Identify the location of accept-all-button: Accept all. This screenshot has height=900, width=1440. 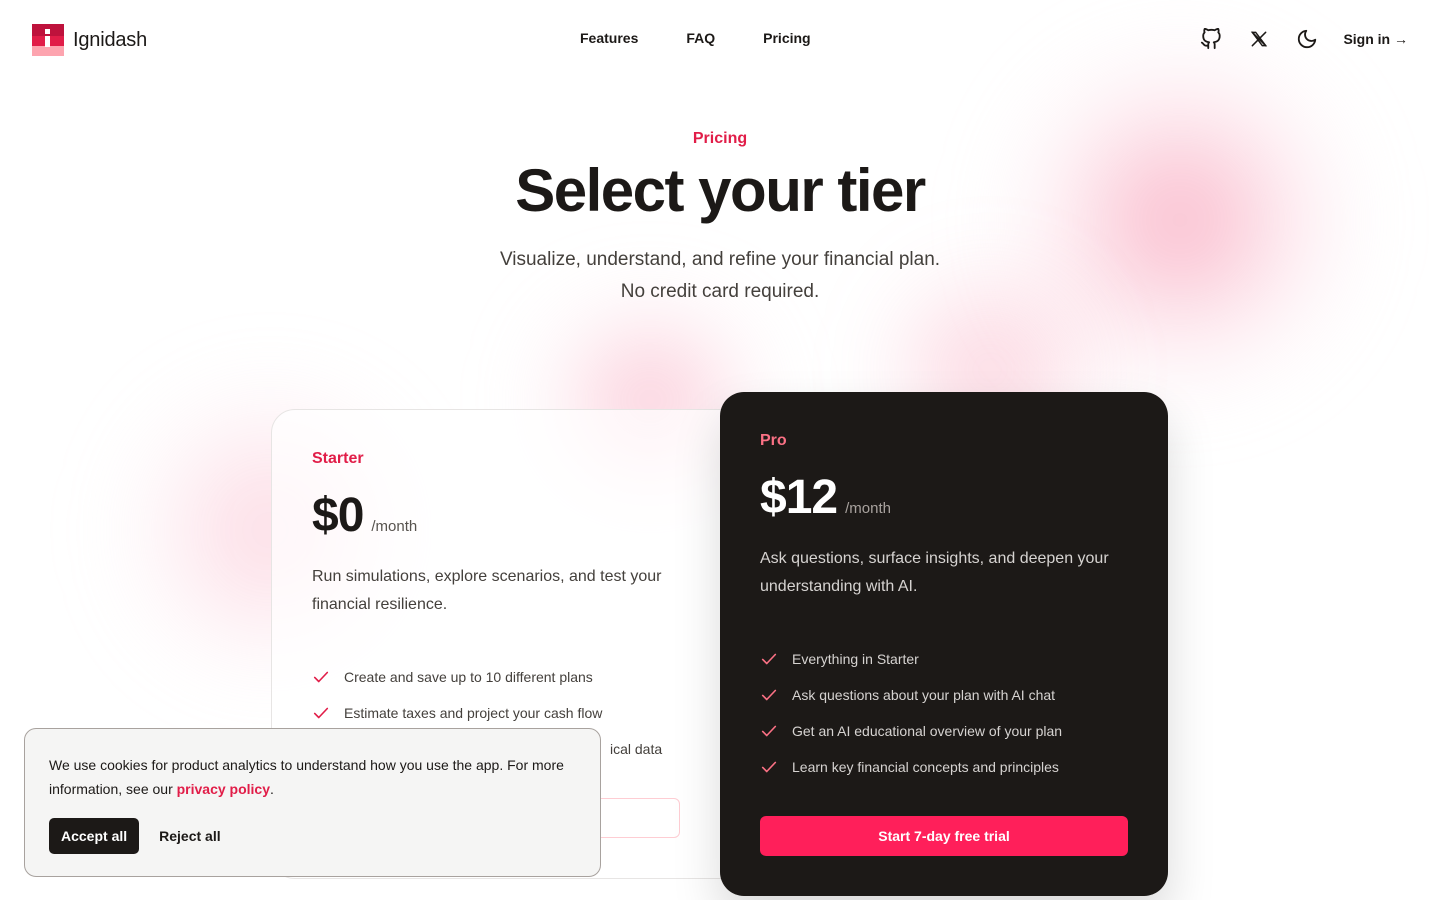
(94, 836).